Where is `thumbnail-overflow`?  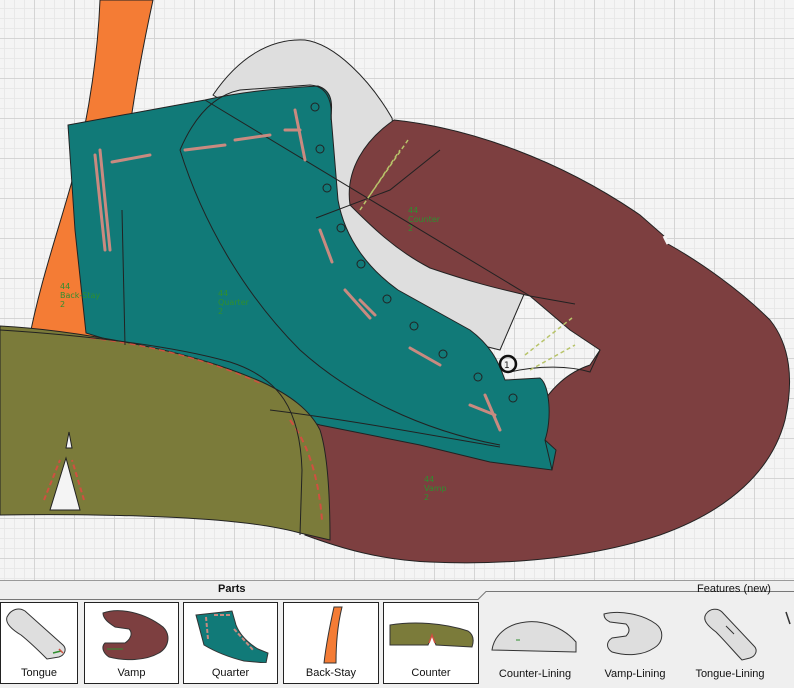 thumbnail-overflow is located at coordinates (787, 643).